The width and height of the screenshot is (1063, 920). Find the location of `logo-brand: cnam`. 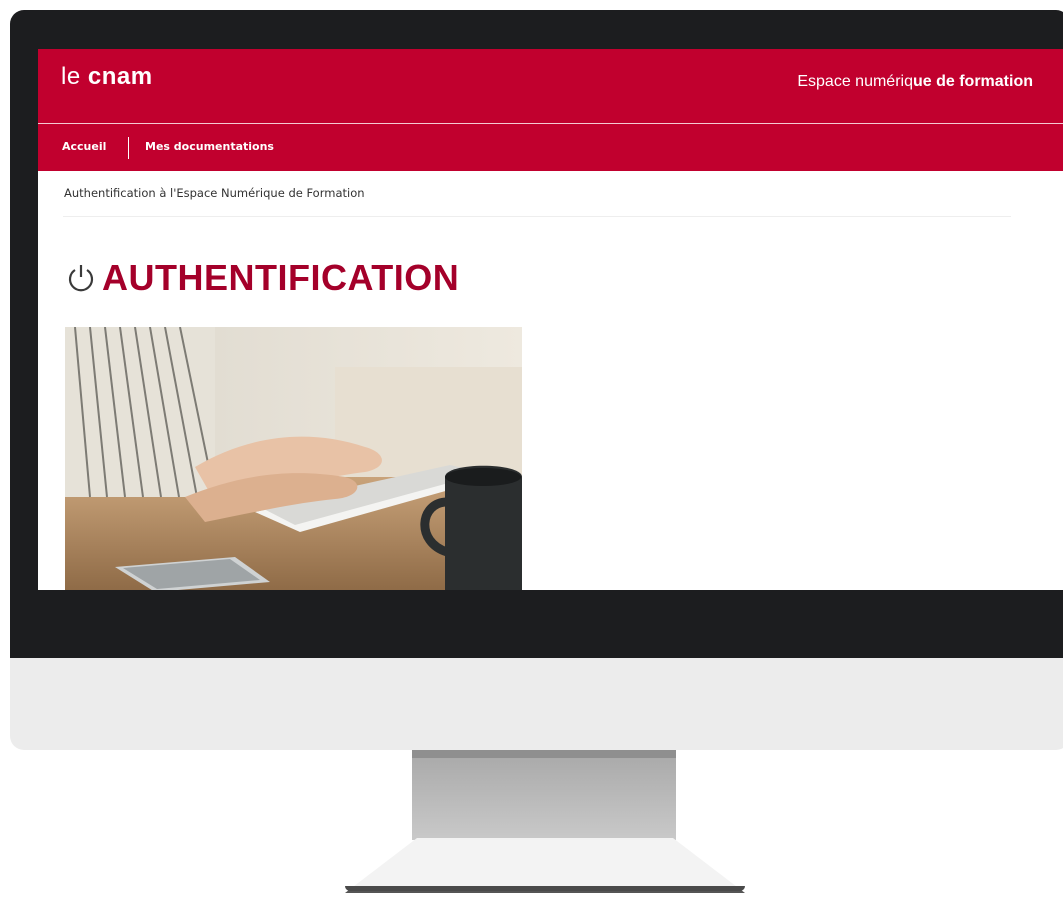

logo-brand: cnam is located at coordinates (120, 76).